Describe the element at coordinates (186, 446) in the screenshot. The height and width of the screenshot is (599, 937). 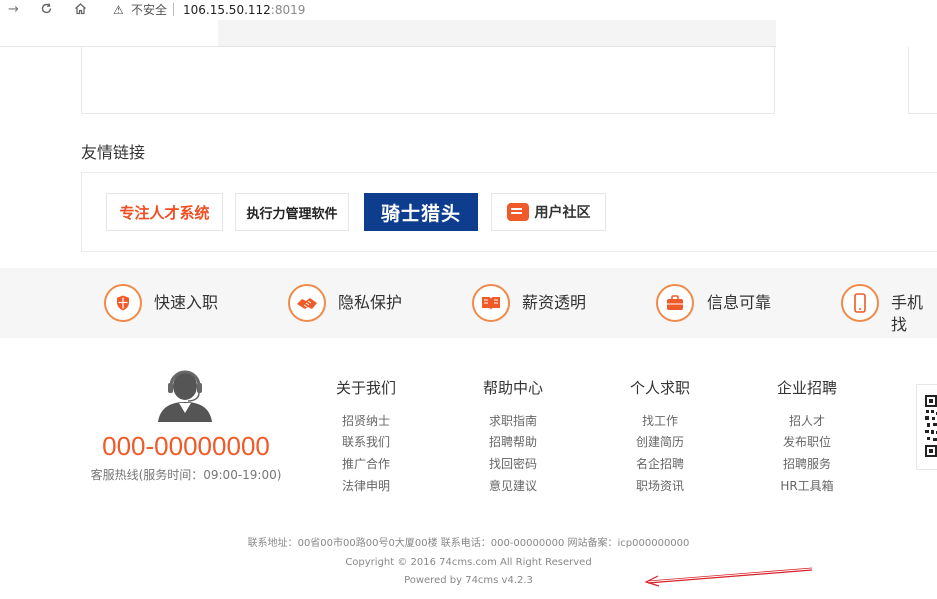
I see `hotline-number: 000-00000000` at that location.